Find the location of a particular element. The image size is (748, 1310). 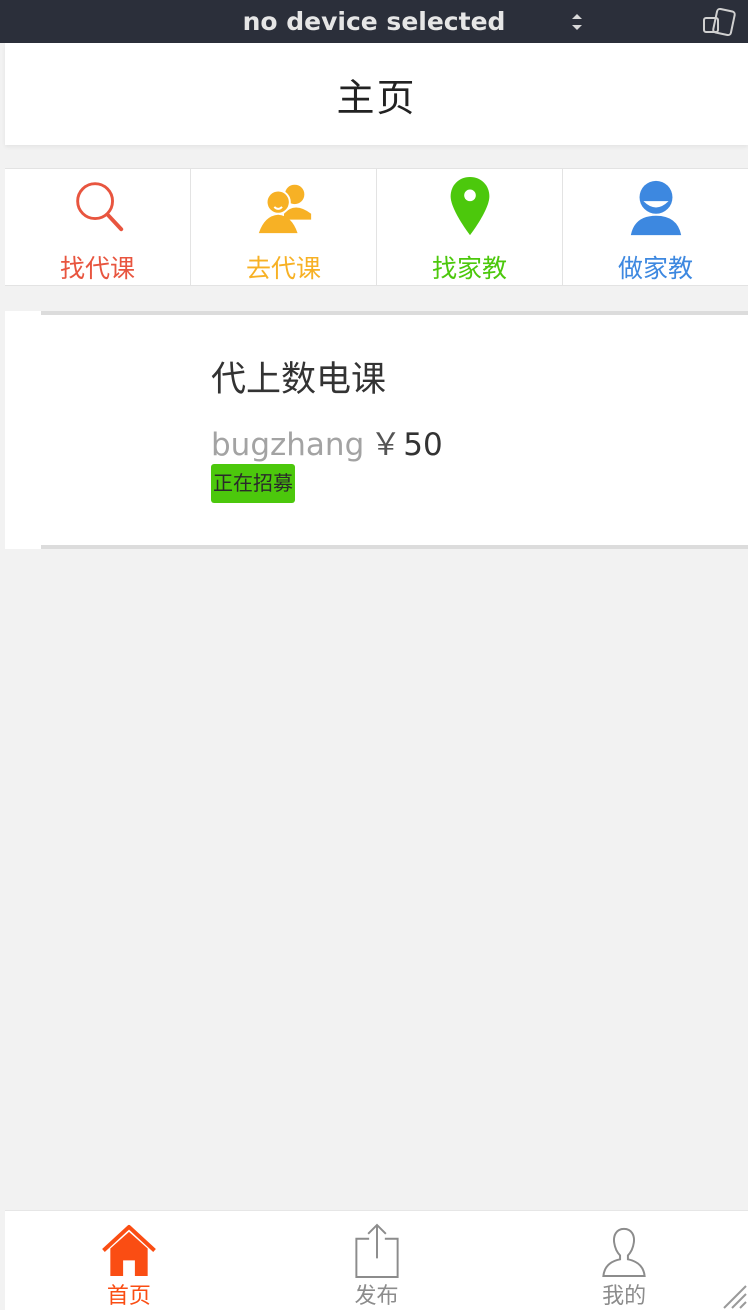

tab-label: 首页 is located at coordinates (128, 1296).